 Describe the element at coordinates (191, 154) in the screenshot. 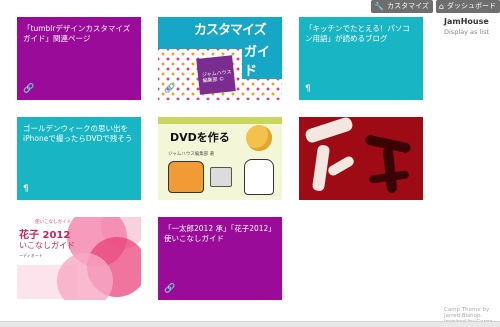

I see `cover-publisher: ジャムハウス編集部 著` at that location.